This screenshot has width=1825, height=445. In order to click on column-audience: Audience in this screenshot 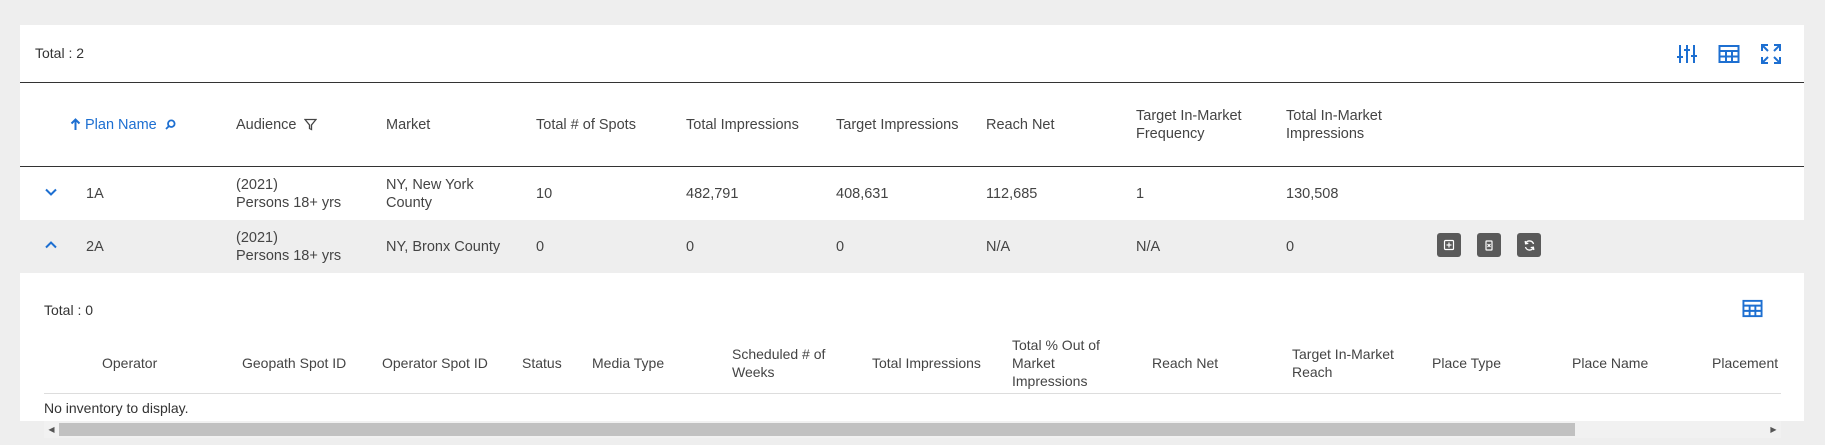, I will do `click(277, 124)`.